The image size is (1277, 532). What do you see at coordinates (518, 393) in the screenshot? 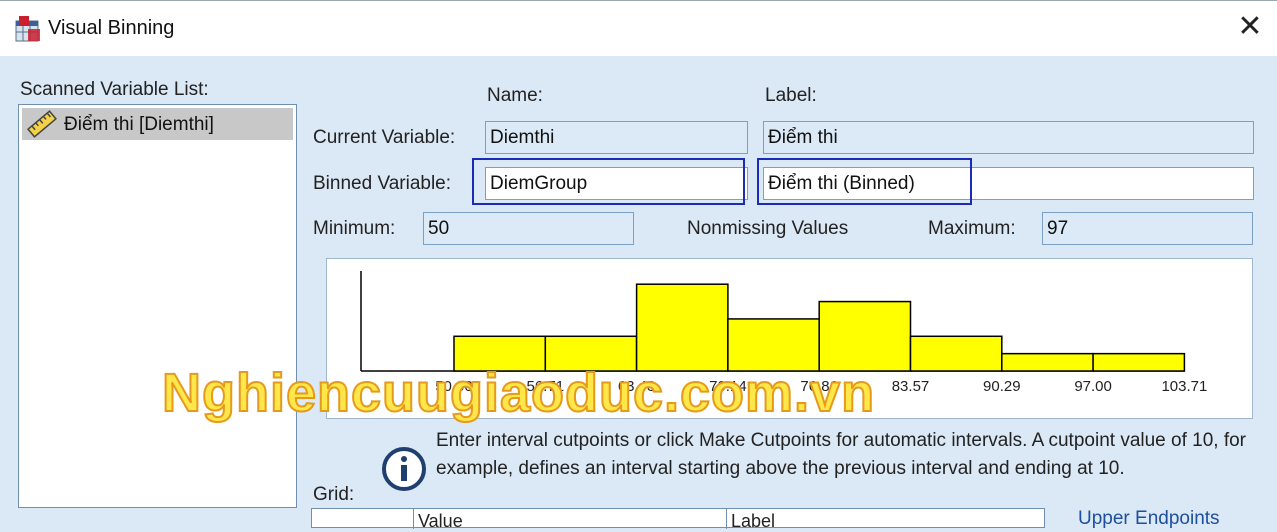
I see `watermark-text: Nghiencuugiaoduc.com.vn` at bounding box center [518, 393].